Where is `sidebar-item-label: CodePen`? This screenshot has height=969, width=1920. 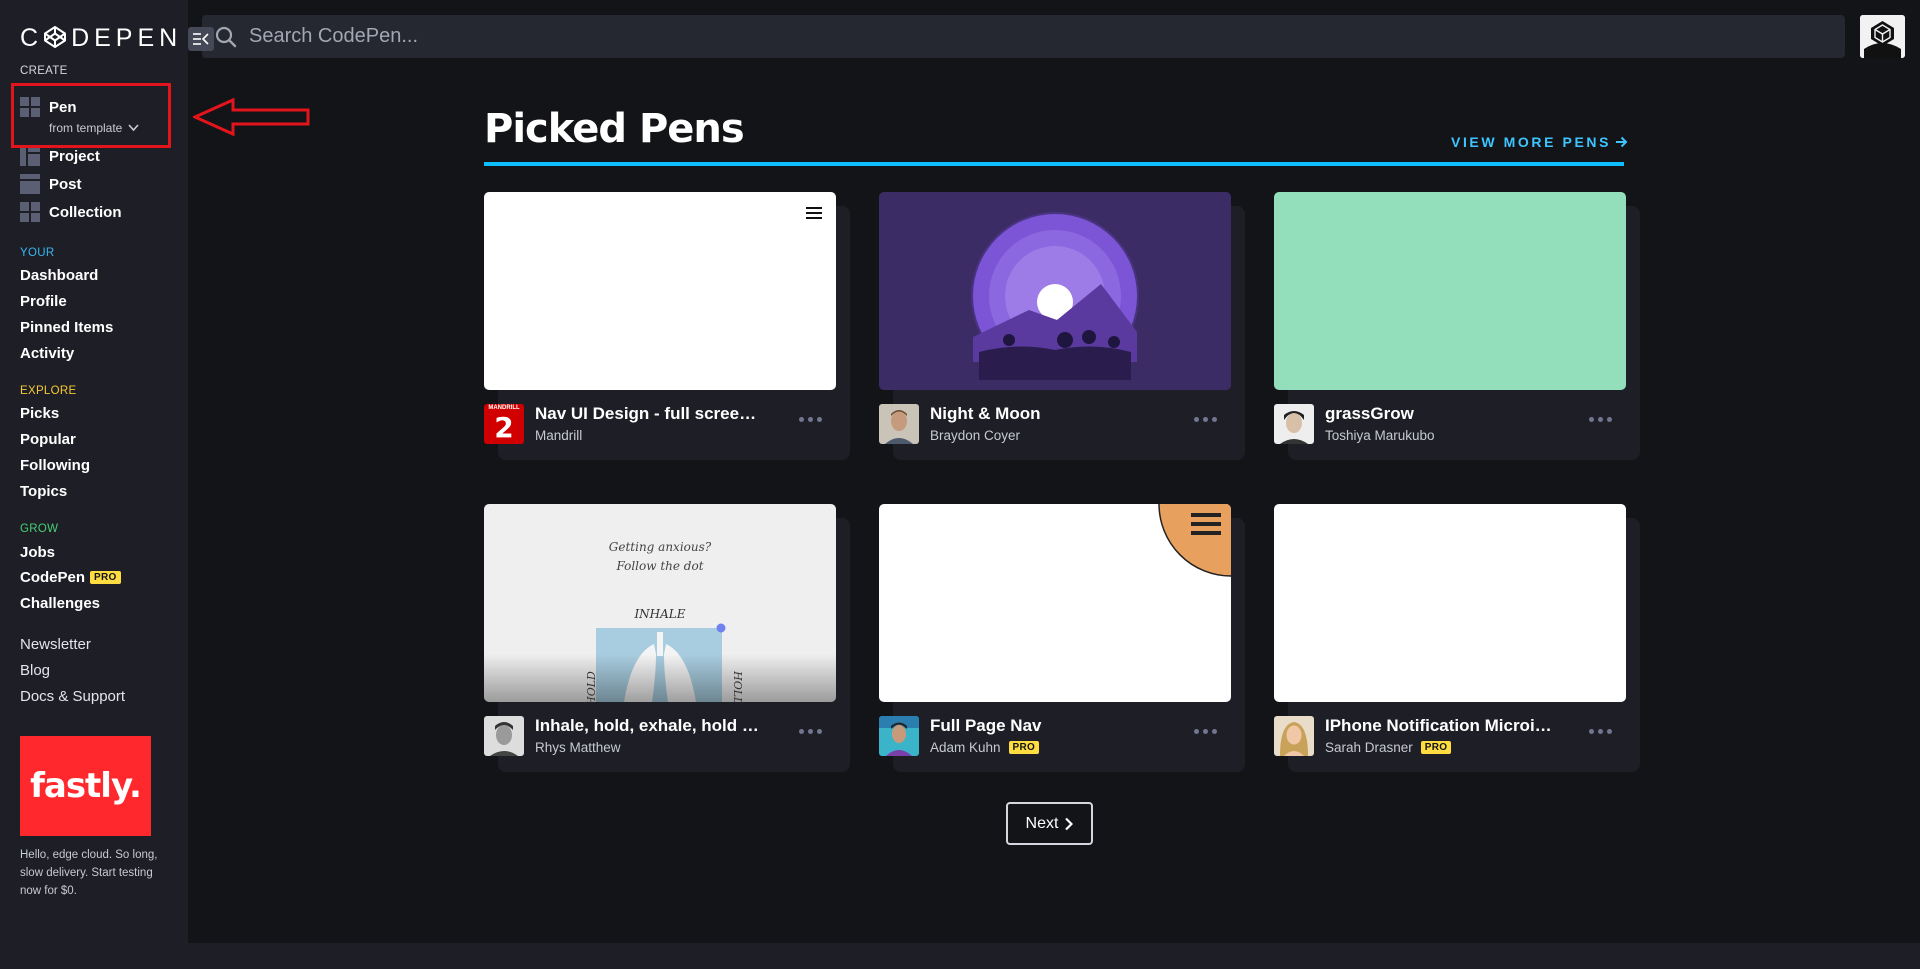
sidebar-item-label: CodePen is located at coordinates (53, 577).